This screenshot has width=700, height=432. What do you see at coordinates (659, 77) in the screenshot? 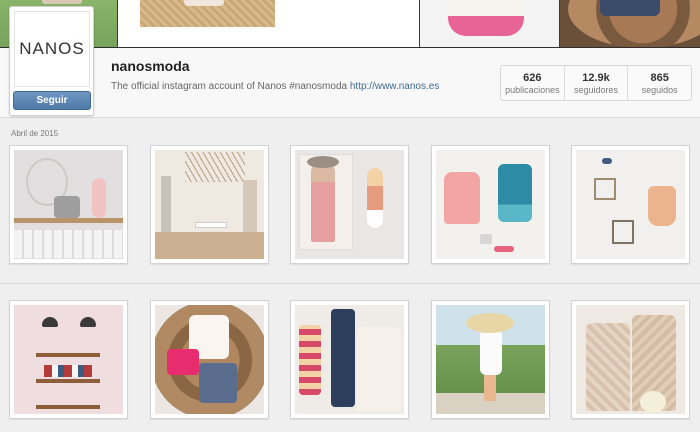
I see `stat-following-count: 865` at bounding box center [659, 77].